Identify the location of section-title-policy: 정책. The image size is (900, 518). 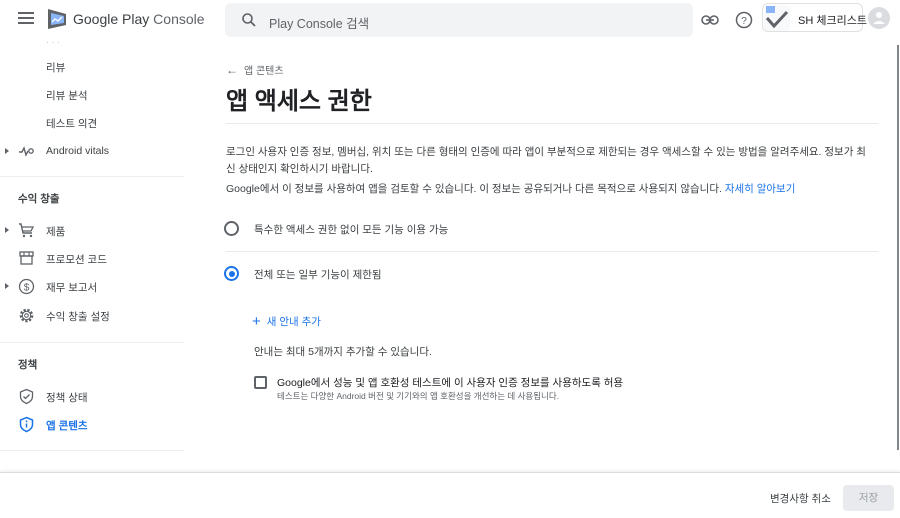
(28, 365).